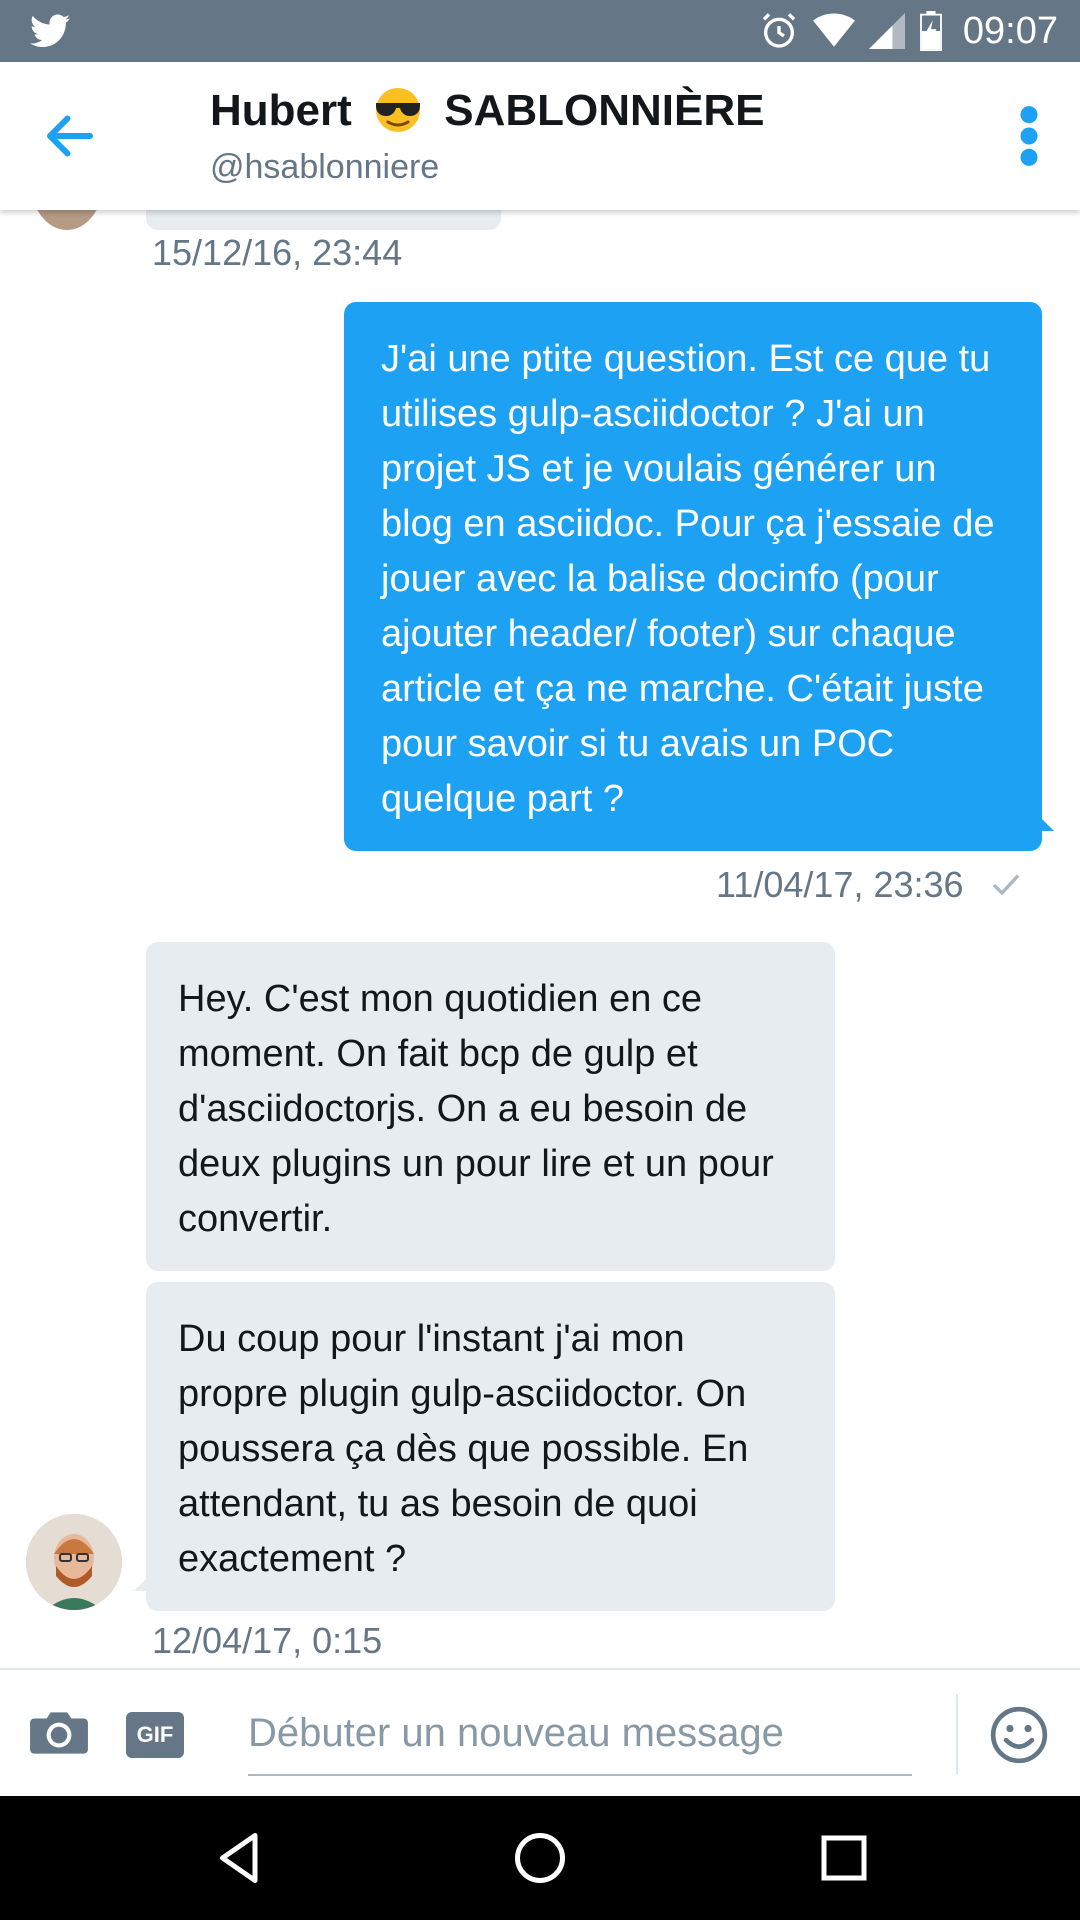 The width and height of the screenshot is (1080, 1920). What do you see at coordinates (779, 30) in the screenshot?
I see `alarm-icon` at bounding box center [779, 30].